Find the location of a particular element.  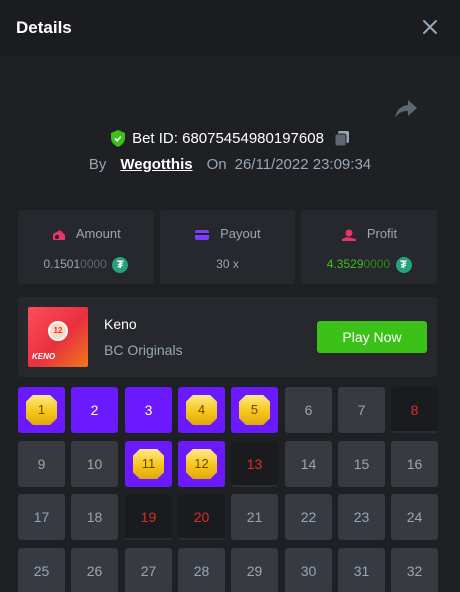

gold-gem-icon: 12 is located at coordinates (201, 464).